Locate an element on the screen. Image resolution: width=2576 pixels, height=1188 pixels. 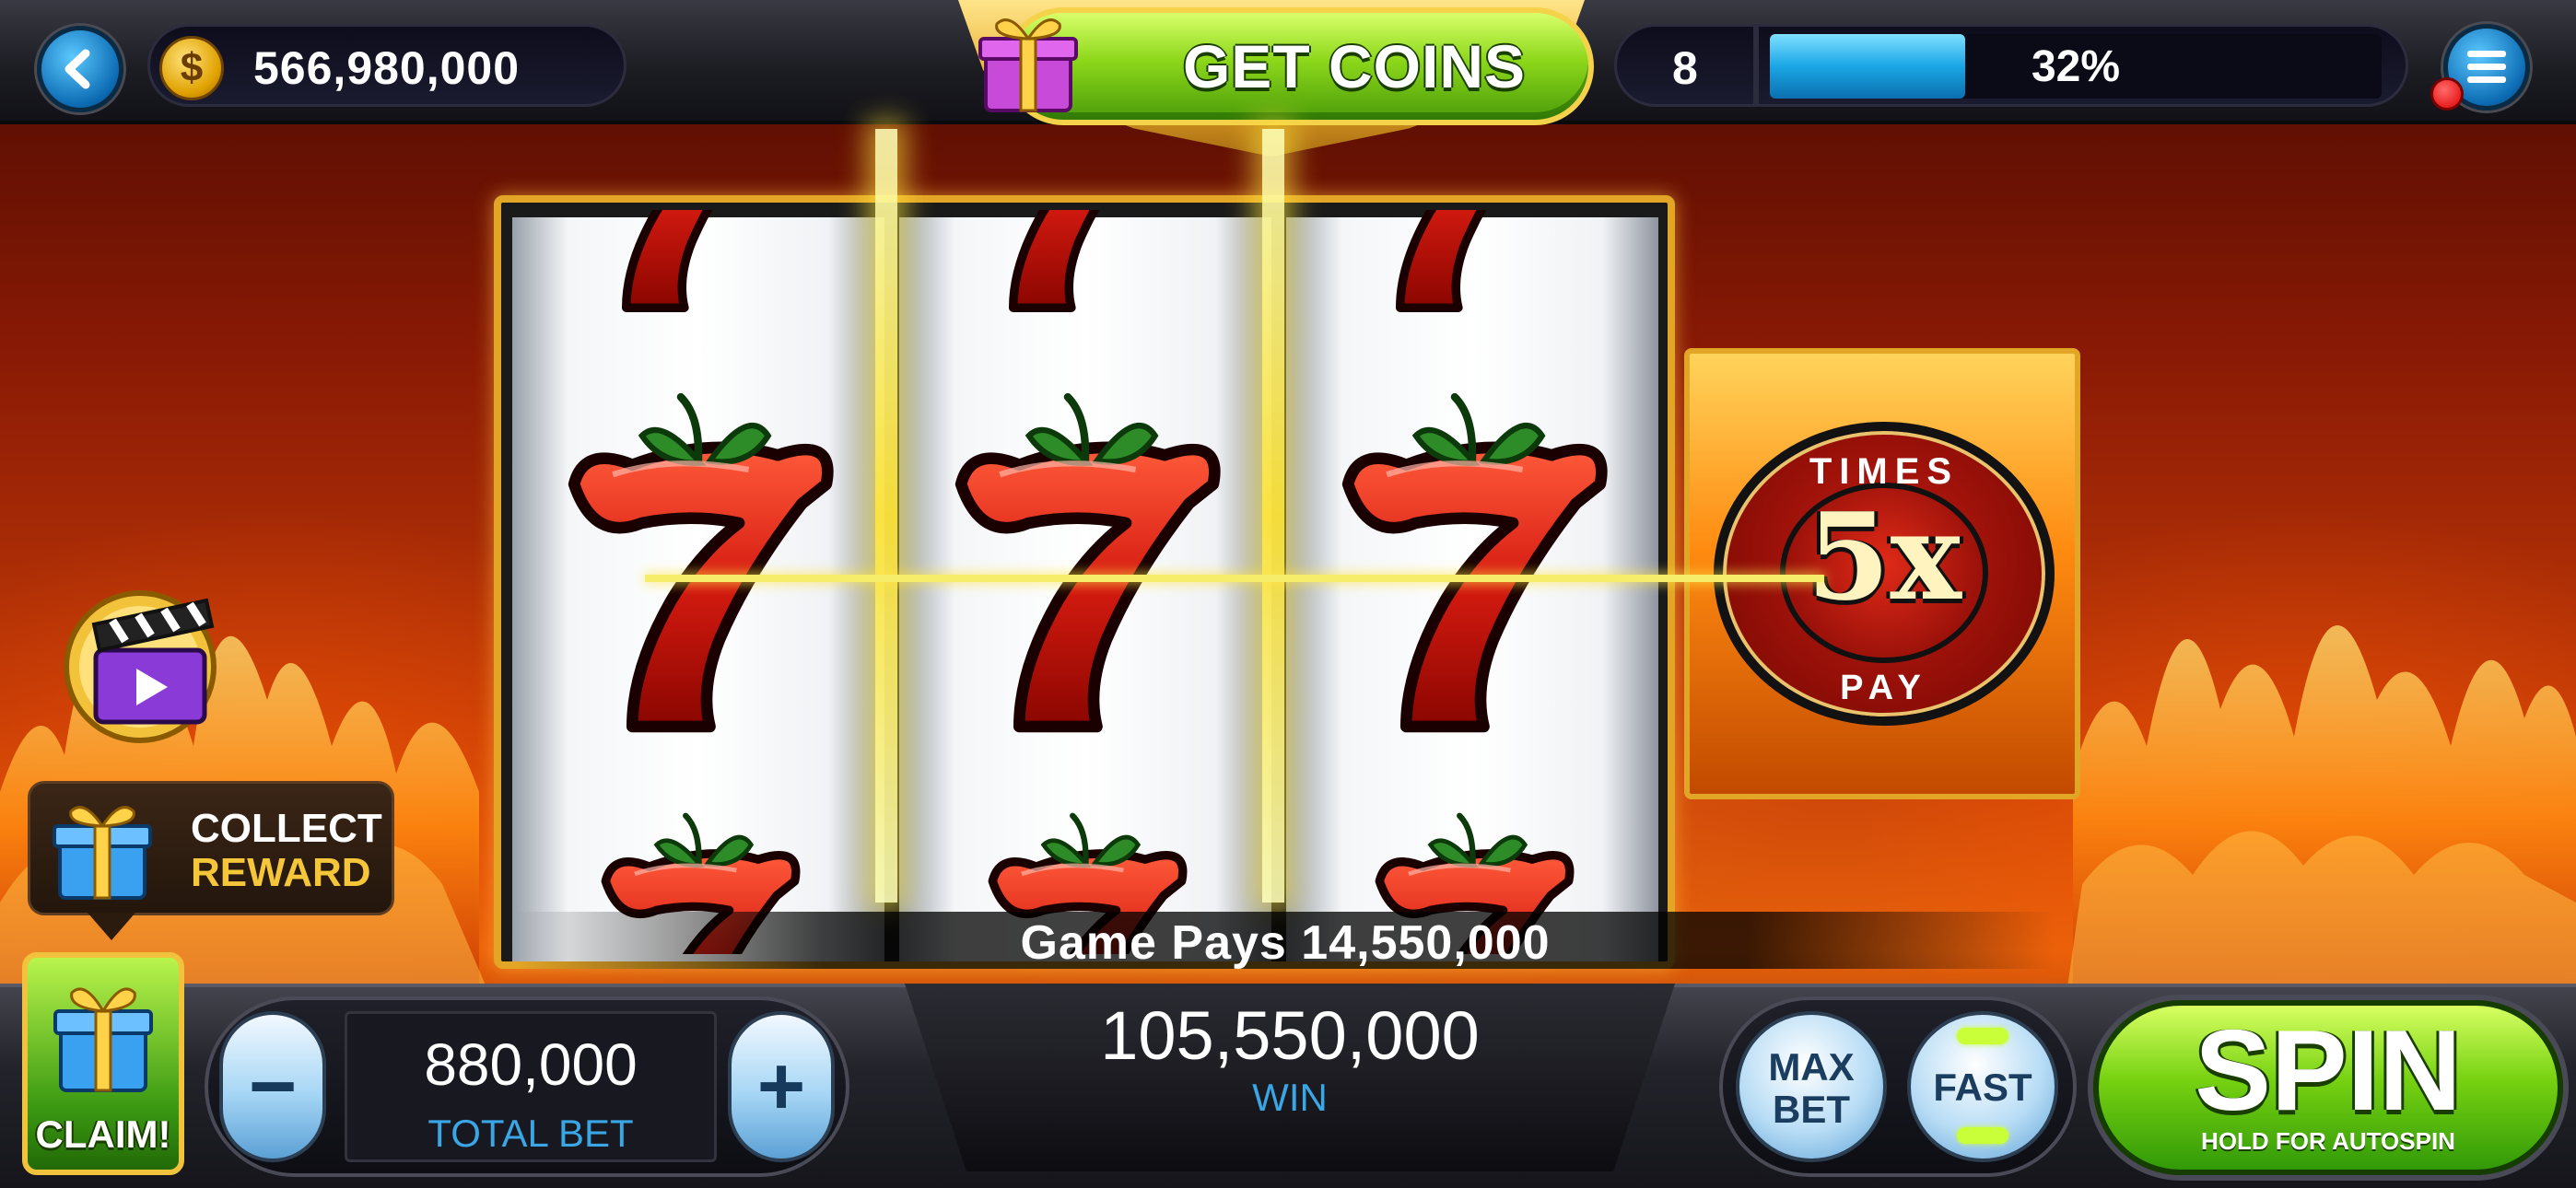
max-bet-label-1: MAX is located at coordinates (1811, 1067).